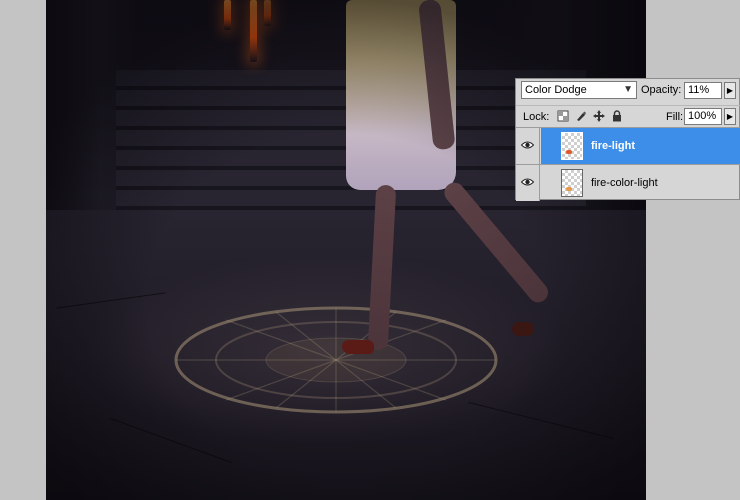 The image size is (740, 500). I want to click on layer-name: fire-light, so click(613, 146).